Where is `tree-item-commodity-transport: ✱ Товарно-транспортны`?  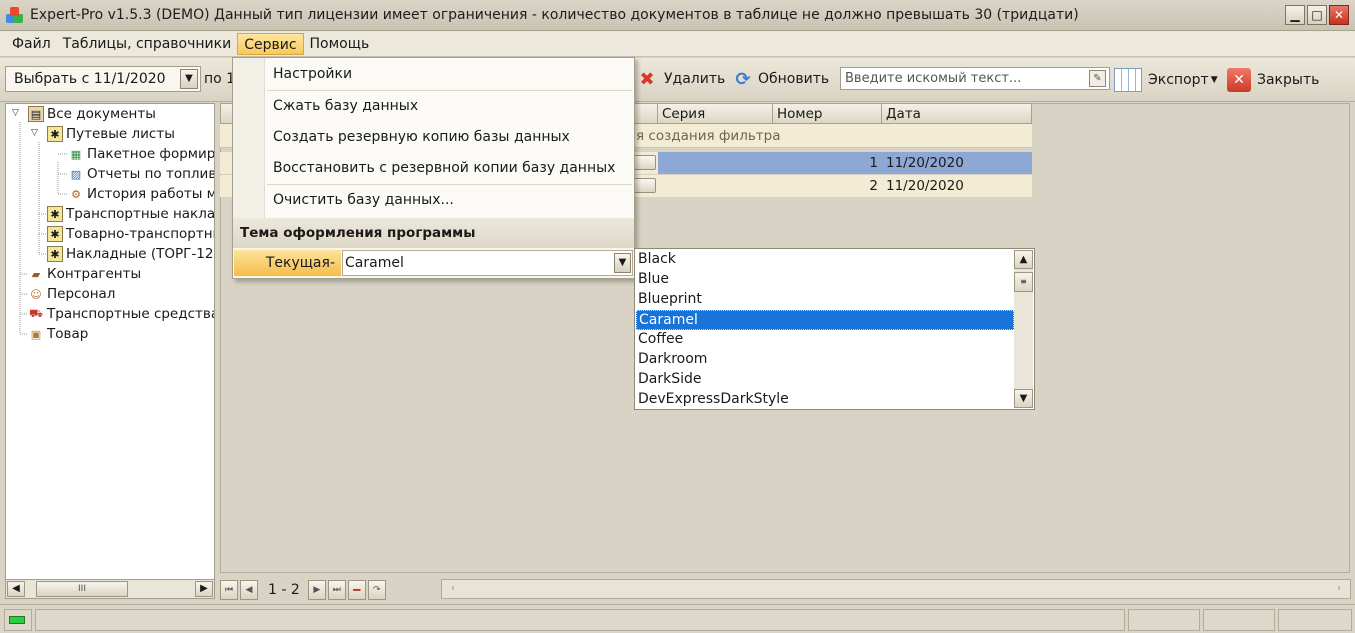 tree-item-commodity-transport: ✱ Товарно-транспортны is located at coordinates (130, 234).